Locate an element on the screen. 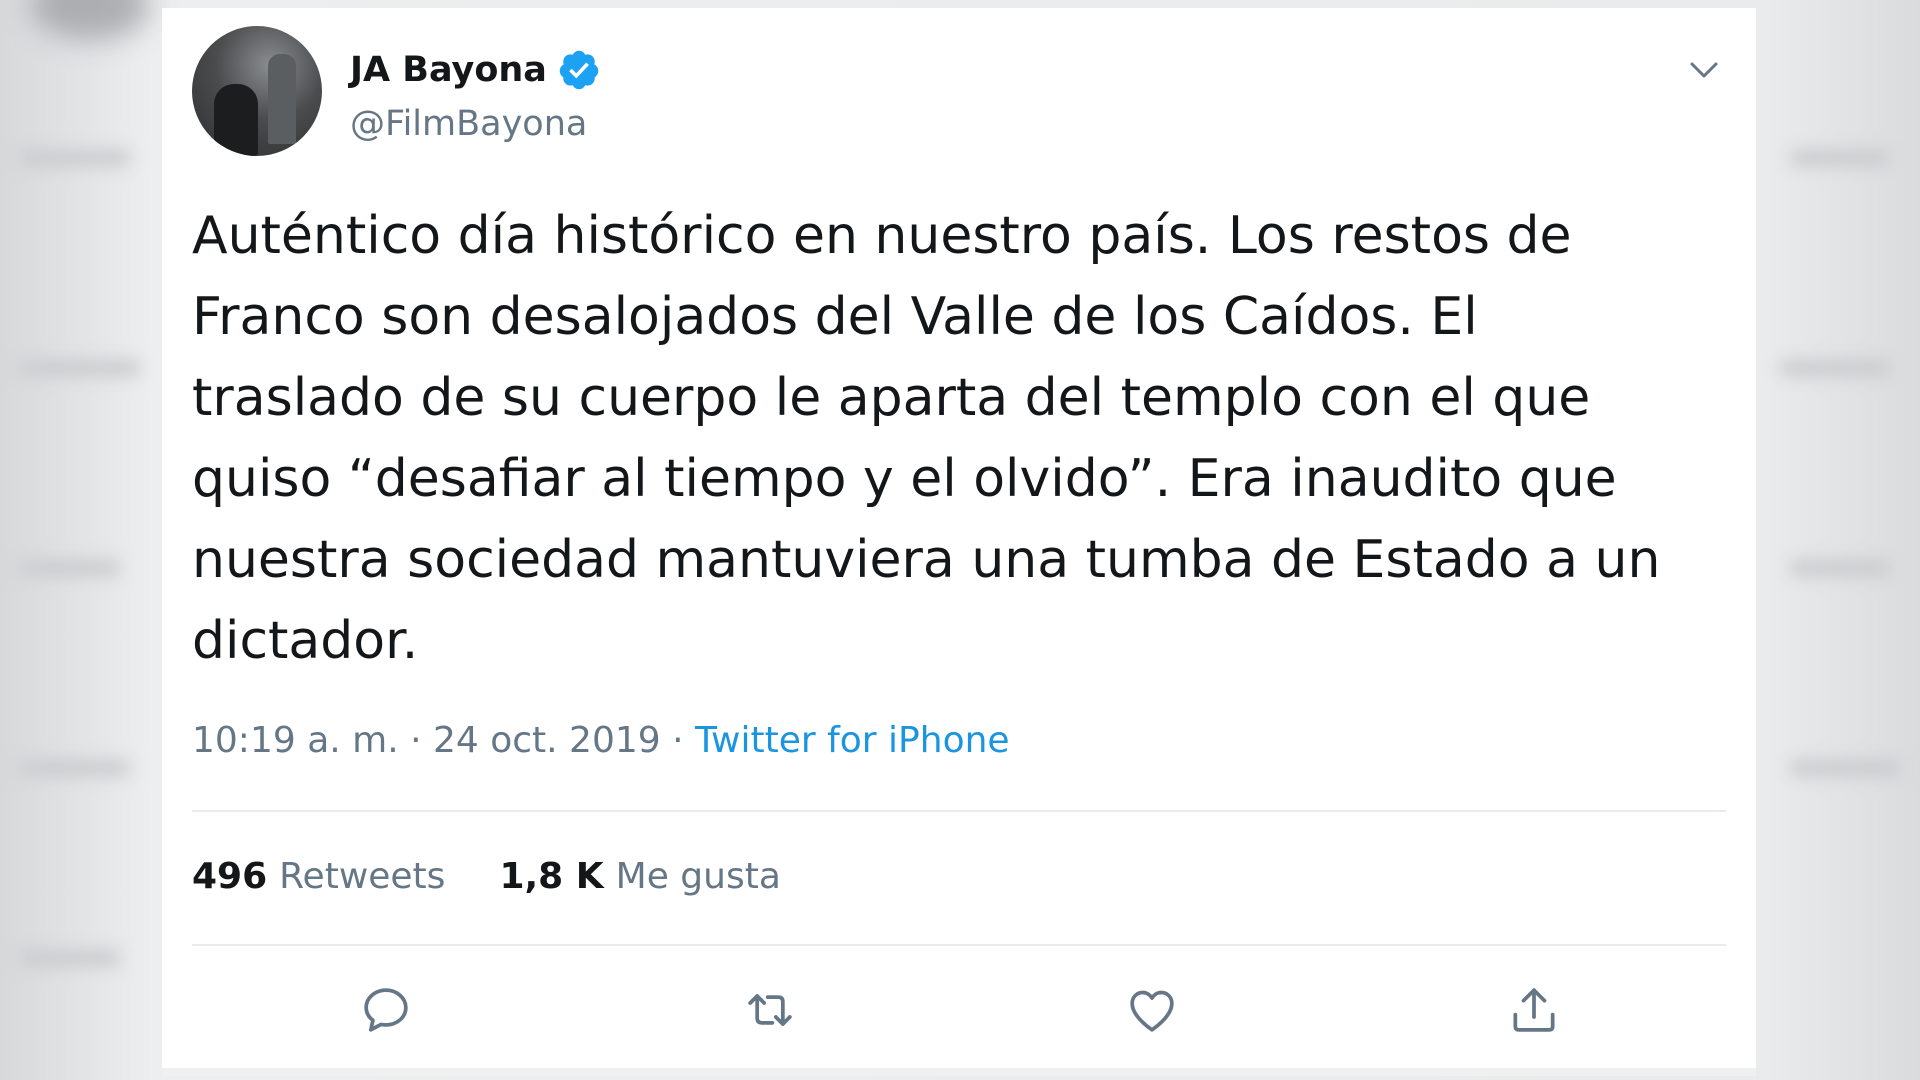  display-name-text: JA Bayona is located at coordinates (448, 70).